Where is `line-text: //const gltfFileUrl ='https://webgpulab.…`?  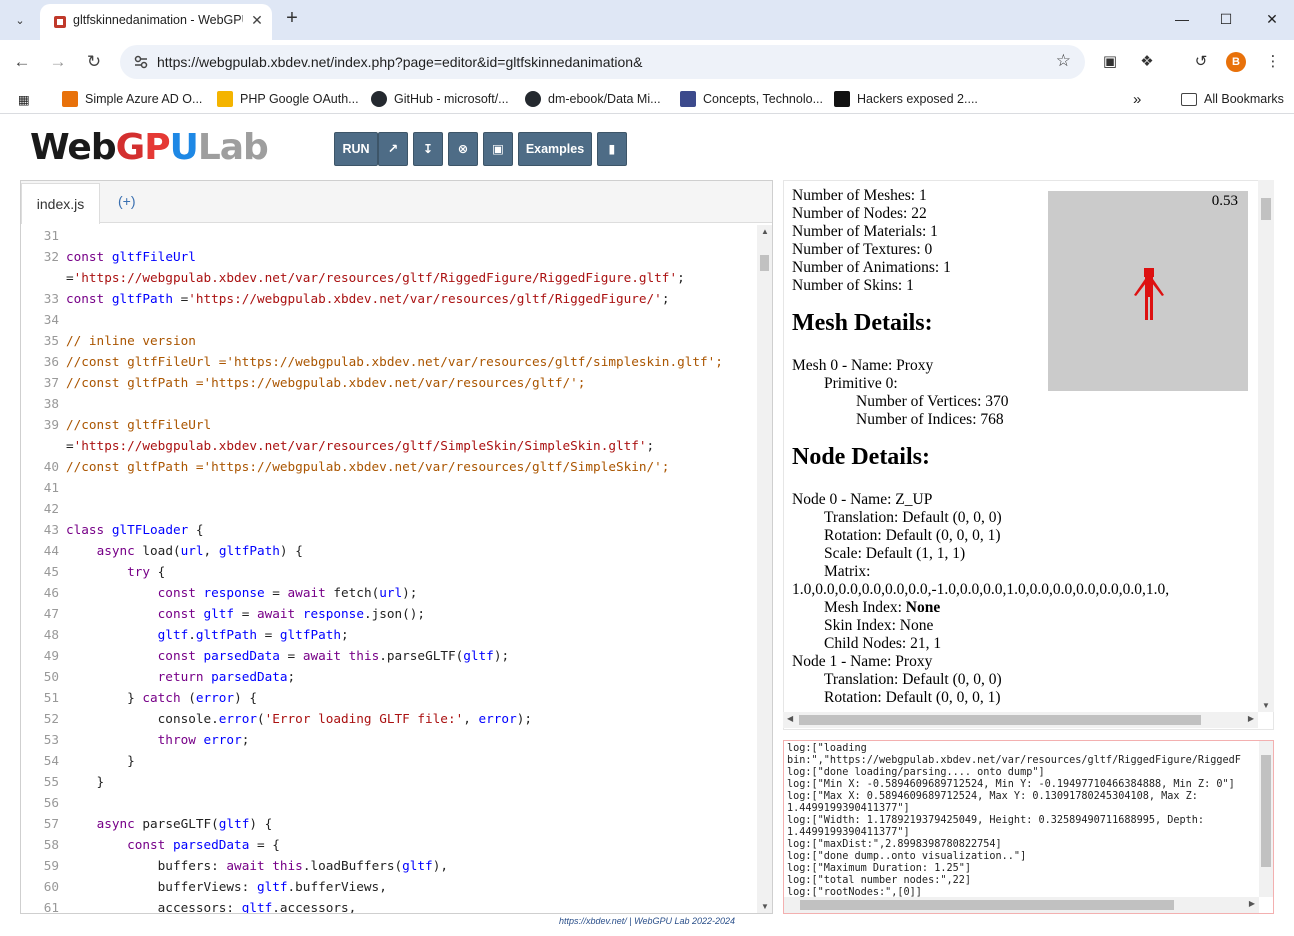 line-text: //const gltfFileUrl ='https://webgpulab.… is located at coordinates (394, 361).